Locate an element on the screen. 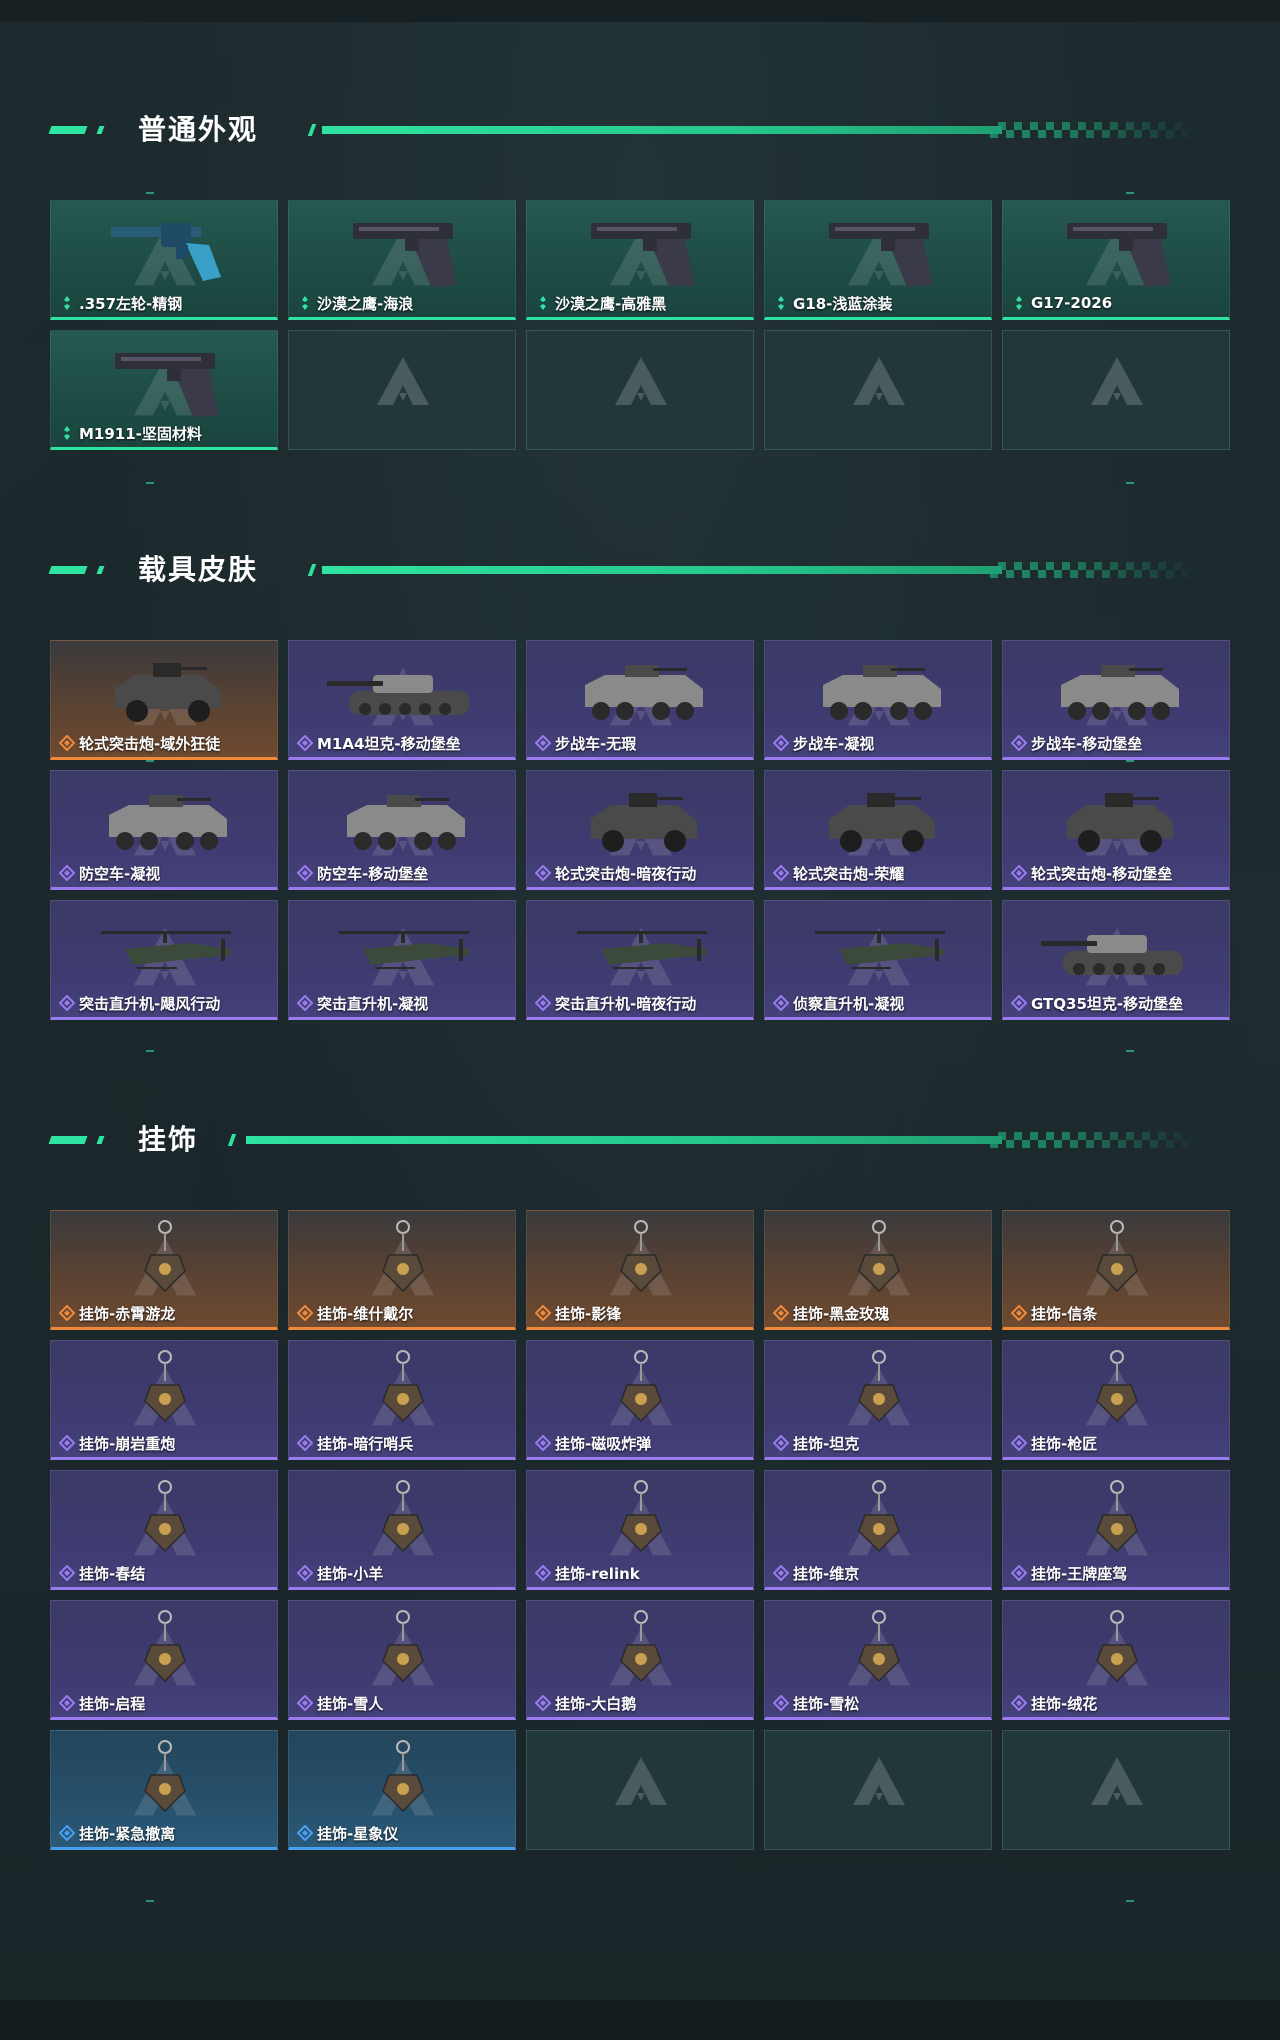 The image size is (1280, 2040). item-card: 轮式突击炮-域外狂徒 is located at coordinates (164, 700).